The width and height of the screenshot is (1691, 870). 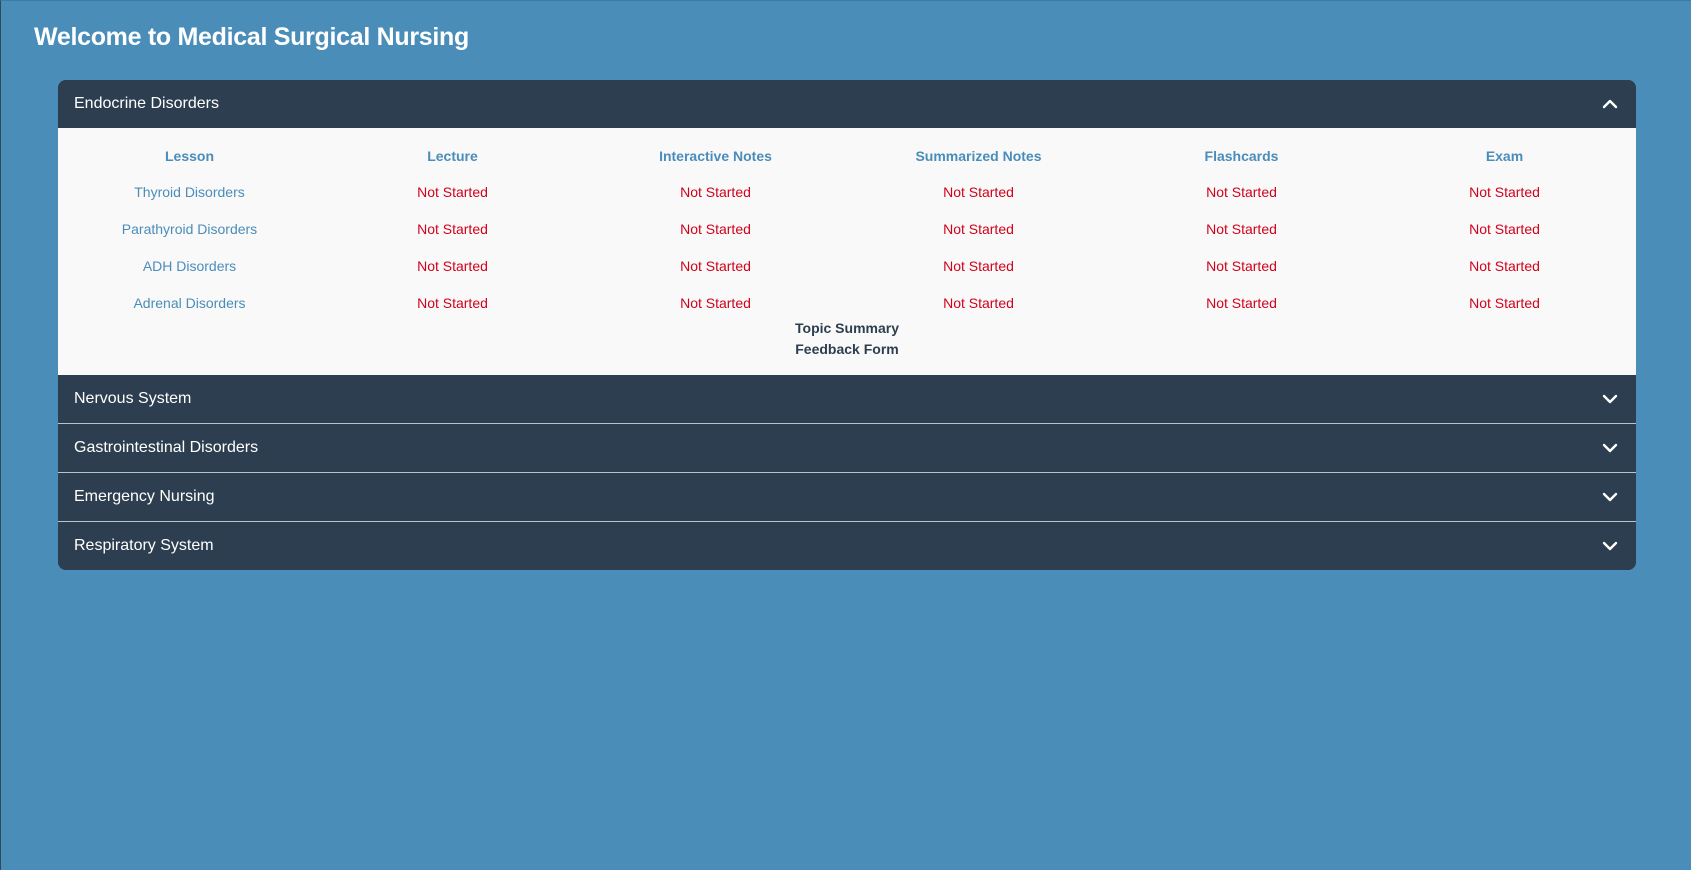 What do you see at coordinates (189, 156) in the screenshot?
I see `column-header-lesson: Lesson` at bounding box center [189, 156].